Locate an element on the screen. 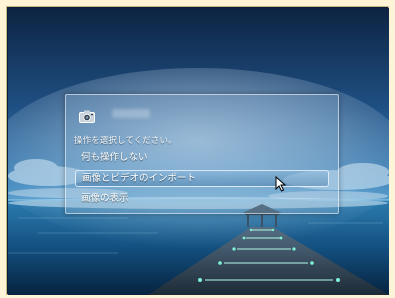 The height and width of the screenshot is (298, 395). device-name-blurred is located at coordinates (131, 113).